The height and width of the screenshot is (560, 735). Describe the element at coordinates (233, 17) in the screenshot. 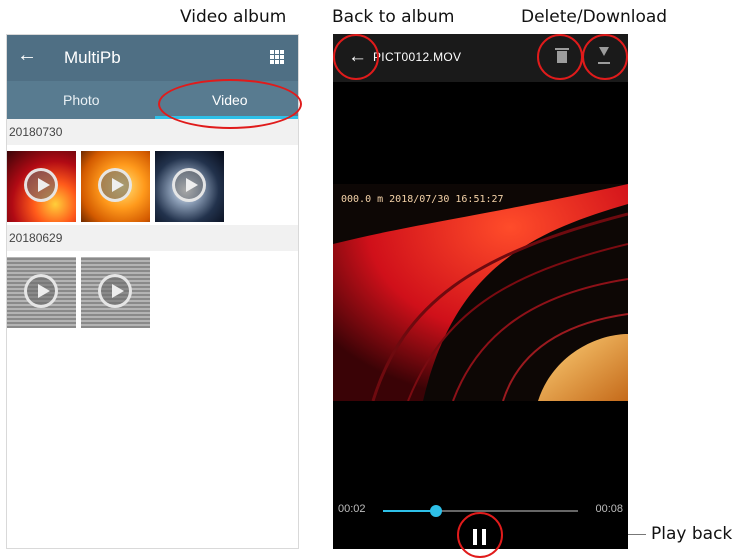

I see `annotation-video-album: Video album` at that location.